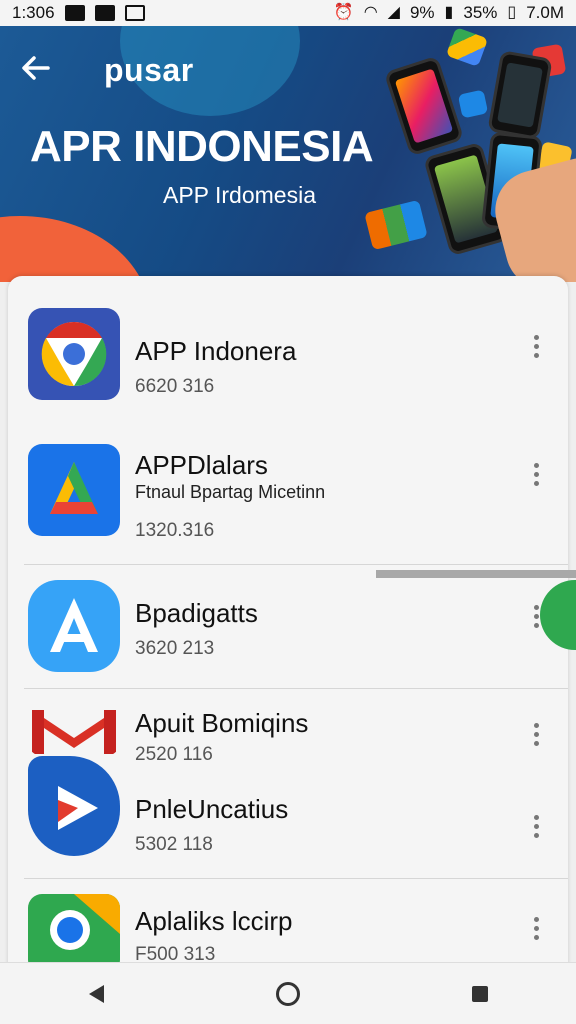 This screenshot has height=1024, width=576. I want to click on app-subtitle: Ftnaul Bpartag Micetinn, so click(230, 492).